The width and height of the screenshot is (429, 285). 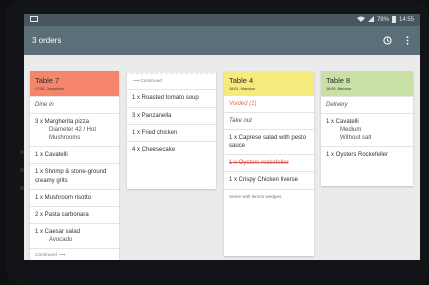 I want to click on order-item: 1 x Fried chicken, so click(x=171, y=132).